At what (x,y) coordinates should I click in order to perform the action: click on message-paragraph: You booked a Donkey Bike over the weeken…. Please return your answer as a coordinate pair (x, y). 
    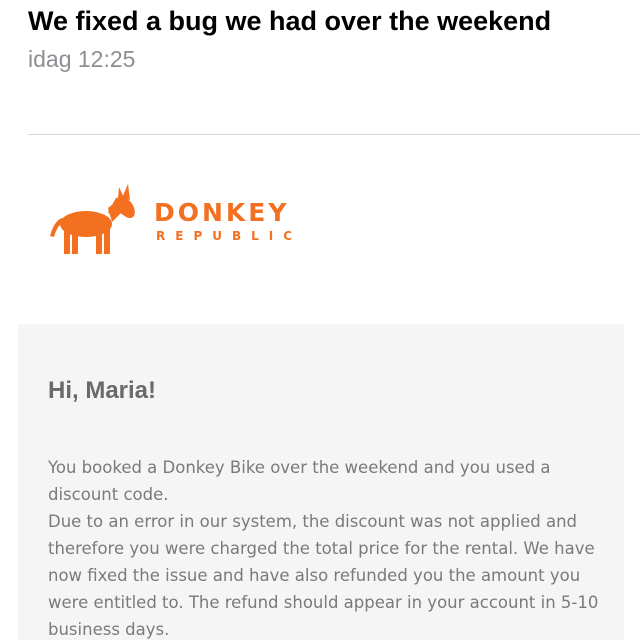
    Looking at the image, I should click on (299, 481).